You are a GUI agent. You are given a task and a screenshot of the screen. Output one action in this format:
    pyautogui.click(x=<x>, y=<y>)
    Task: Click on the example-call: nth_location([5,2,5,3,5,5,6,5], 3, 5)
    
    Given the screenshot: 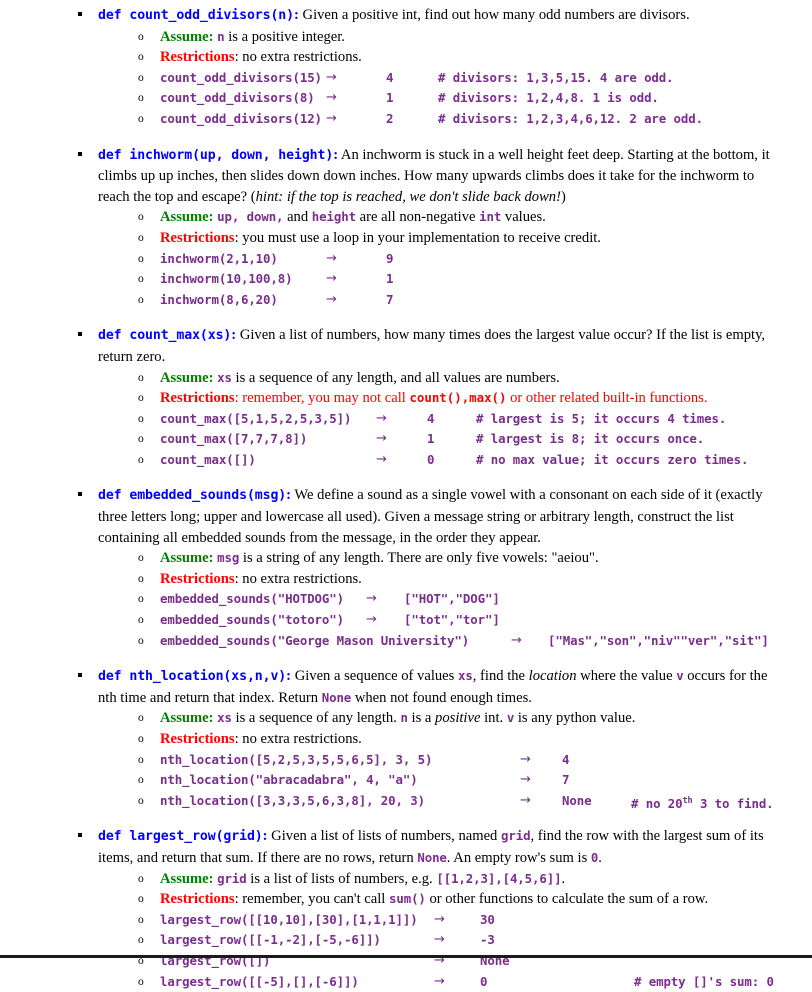 What is the action you would take?
    pyautogui.click(x=296, y=759)
    